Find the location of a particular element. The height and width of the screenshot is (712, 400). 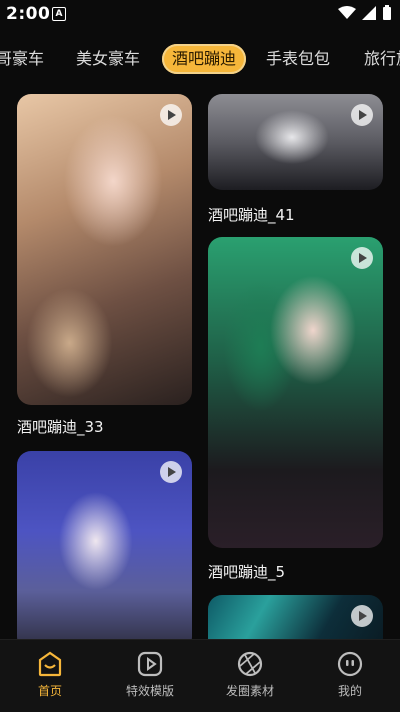

nav-effects: 特效模版 is located at coordinates (150, 674).